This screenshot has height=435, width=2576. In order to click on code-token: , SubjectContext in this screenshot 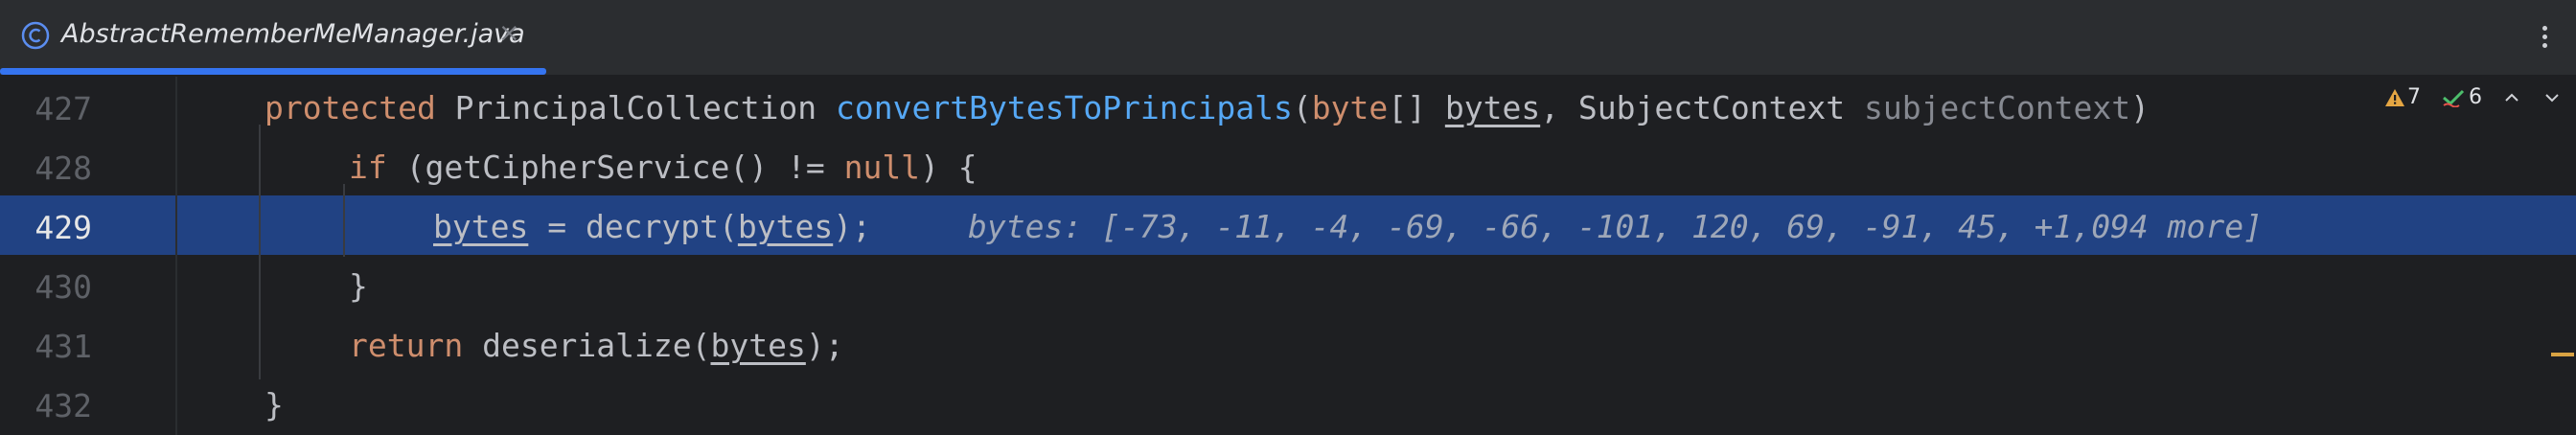, I will do `click(1702, 108)`.